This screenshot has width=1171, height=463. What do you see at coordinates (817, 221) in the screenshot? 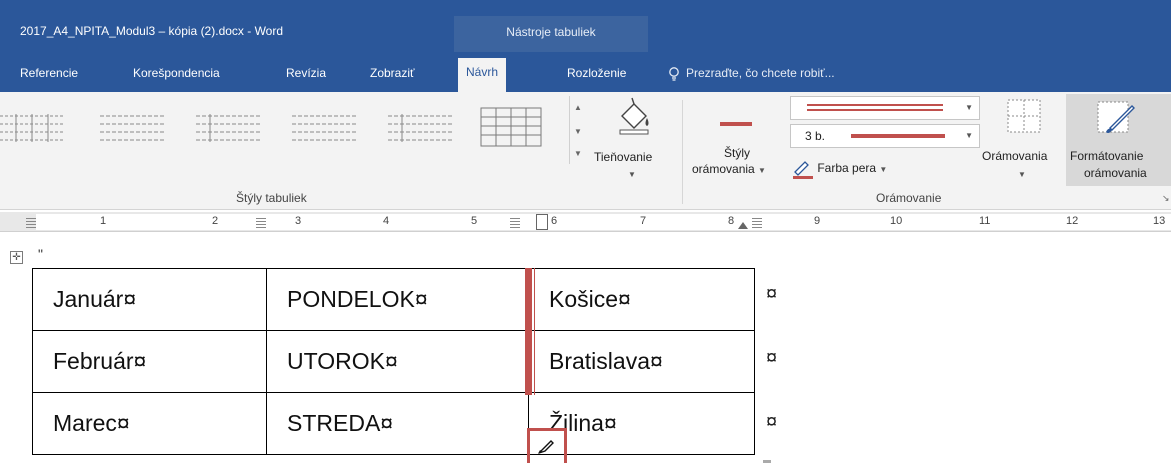
I see `ruler-number: 9` at bounding box center [817, 221].